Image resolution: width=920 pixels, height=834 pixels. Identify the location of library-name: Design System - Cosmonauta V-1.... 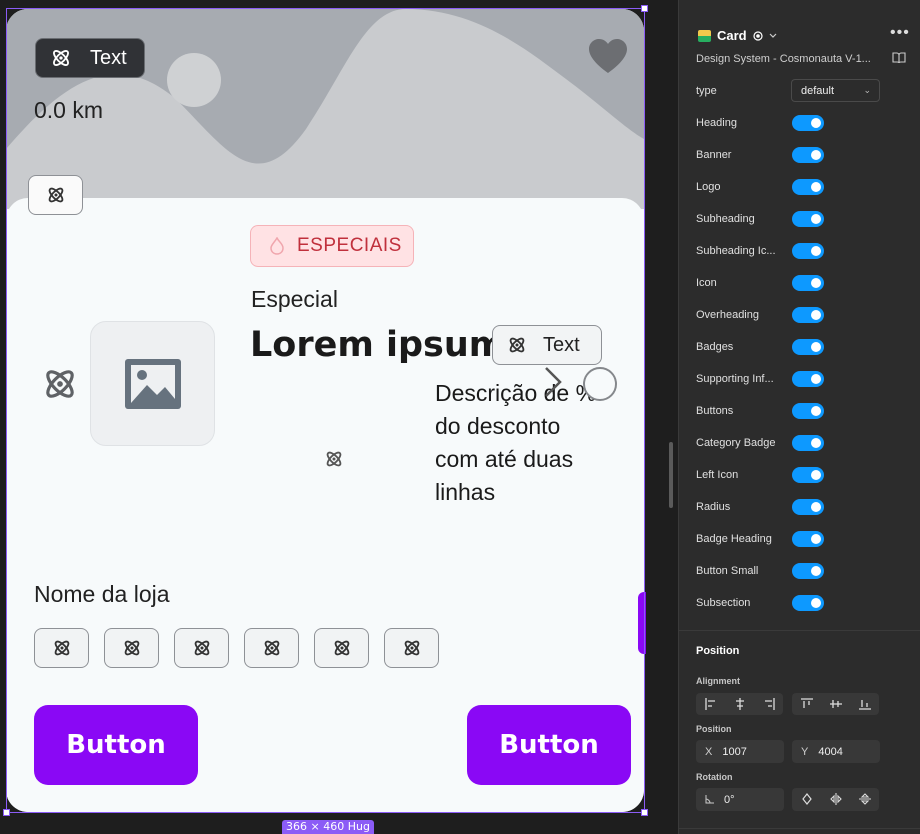
(783, 59).